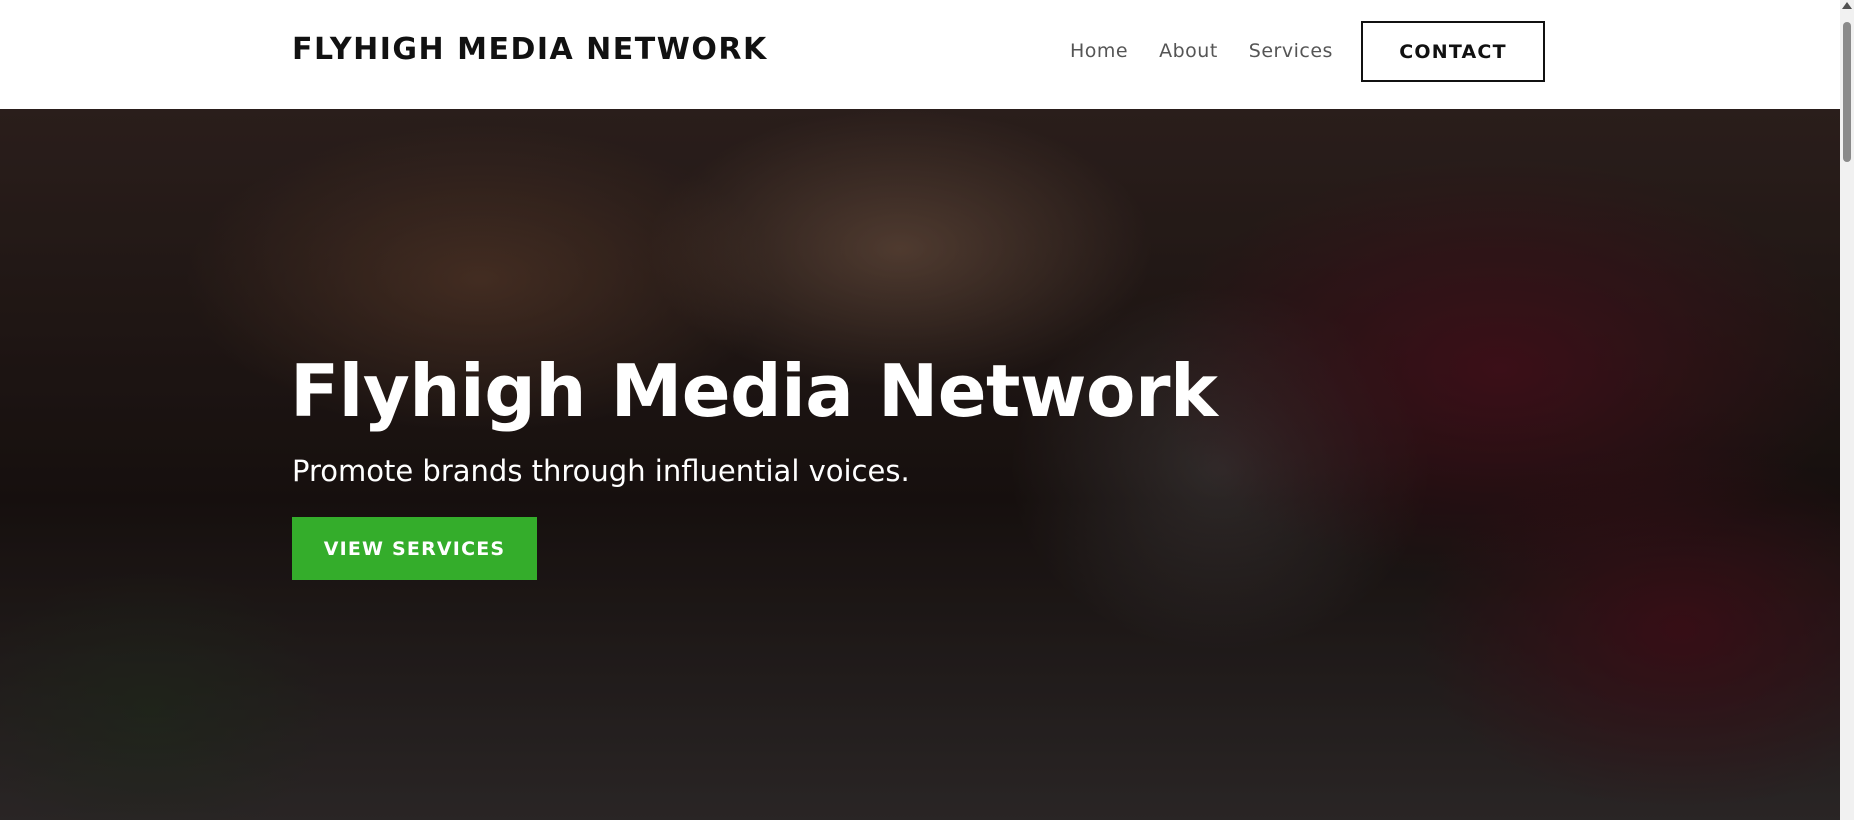 Image resolution: width=1854 pixels, height=820 pixels. I want to click on page-scrollbar, so click(1847, 410).